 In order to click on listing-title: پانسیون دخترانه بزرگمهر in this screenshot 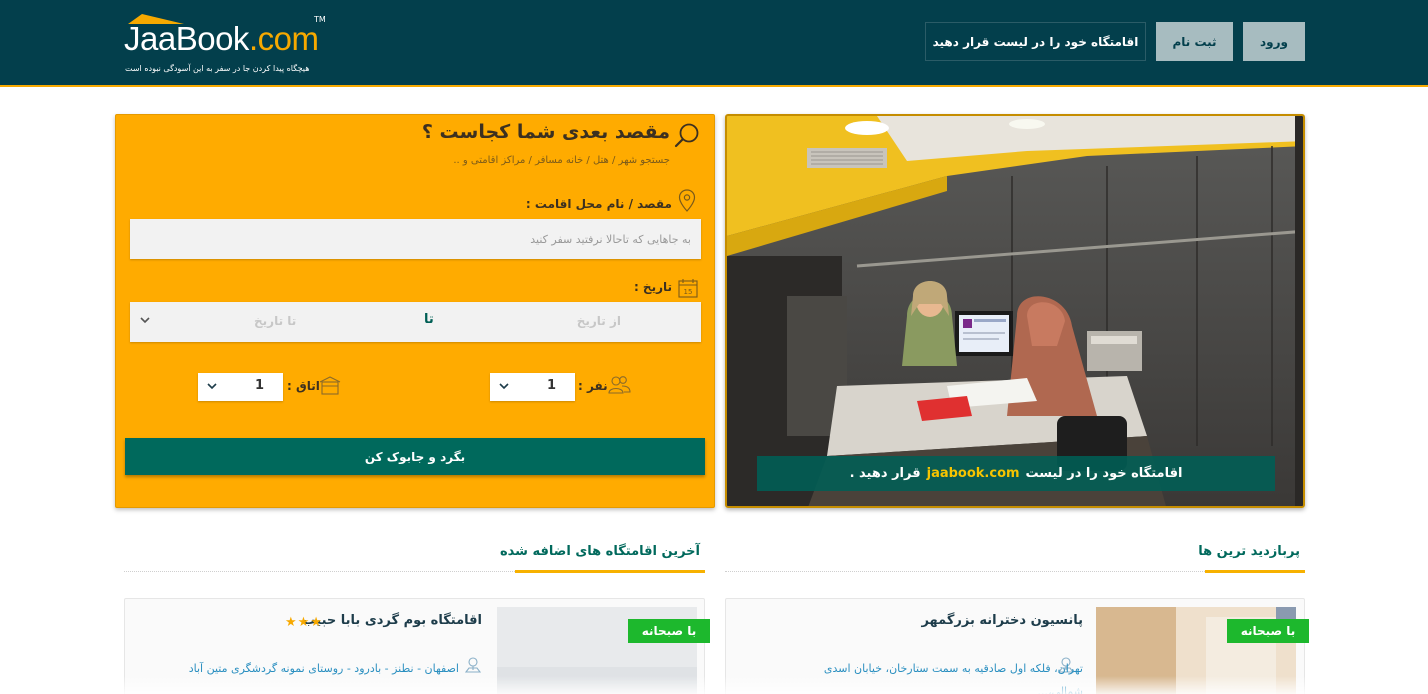, I will do `click(1002, 620)`.